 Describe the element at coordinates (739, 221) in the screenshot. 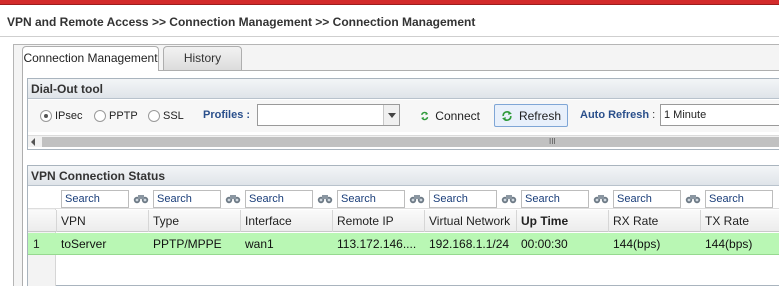

I see `column-header-tx-rate: TX Rate` at that location.